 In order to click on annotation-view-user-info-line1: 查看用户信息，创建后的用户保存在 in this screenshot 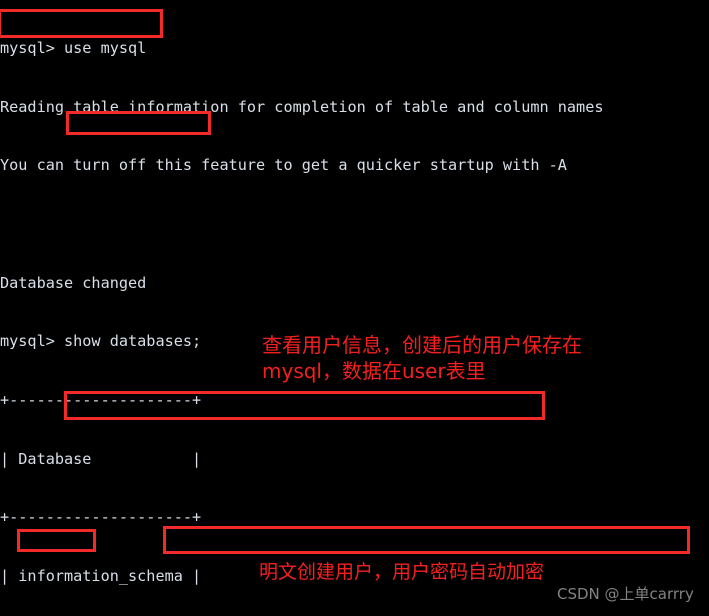, I will do `click(422, 345)`.